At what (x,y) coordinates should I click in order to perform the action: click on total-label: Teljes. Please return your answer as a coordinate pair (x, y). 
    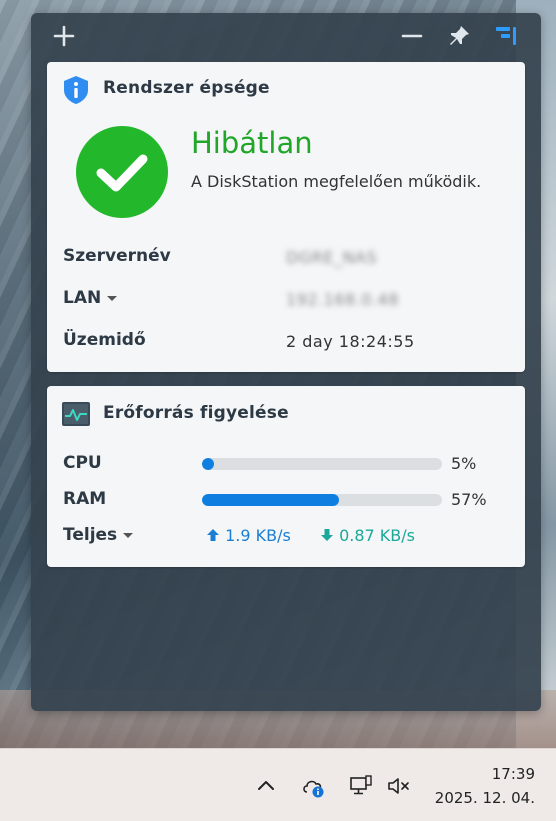
    Looking at the image, I should click on (90, 535).